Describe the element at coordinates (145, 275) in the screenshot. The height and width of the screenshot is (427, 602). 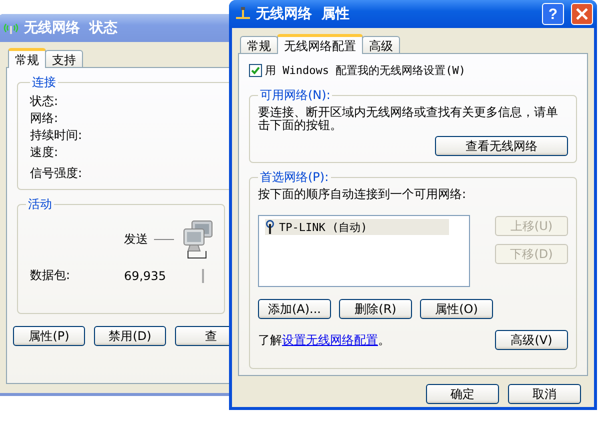
I see `packets-value: 69,935` at that location.